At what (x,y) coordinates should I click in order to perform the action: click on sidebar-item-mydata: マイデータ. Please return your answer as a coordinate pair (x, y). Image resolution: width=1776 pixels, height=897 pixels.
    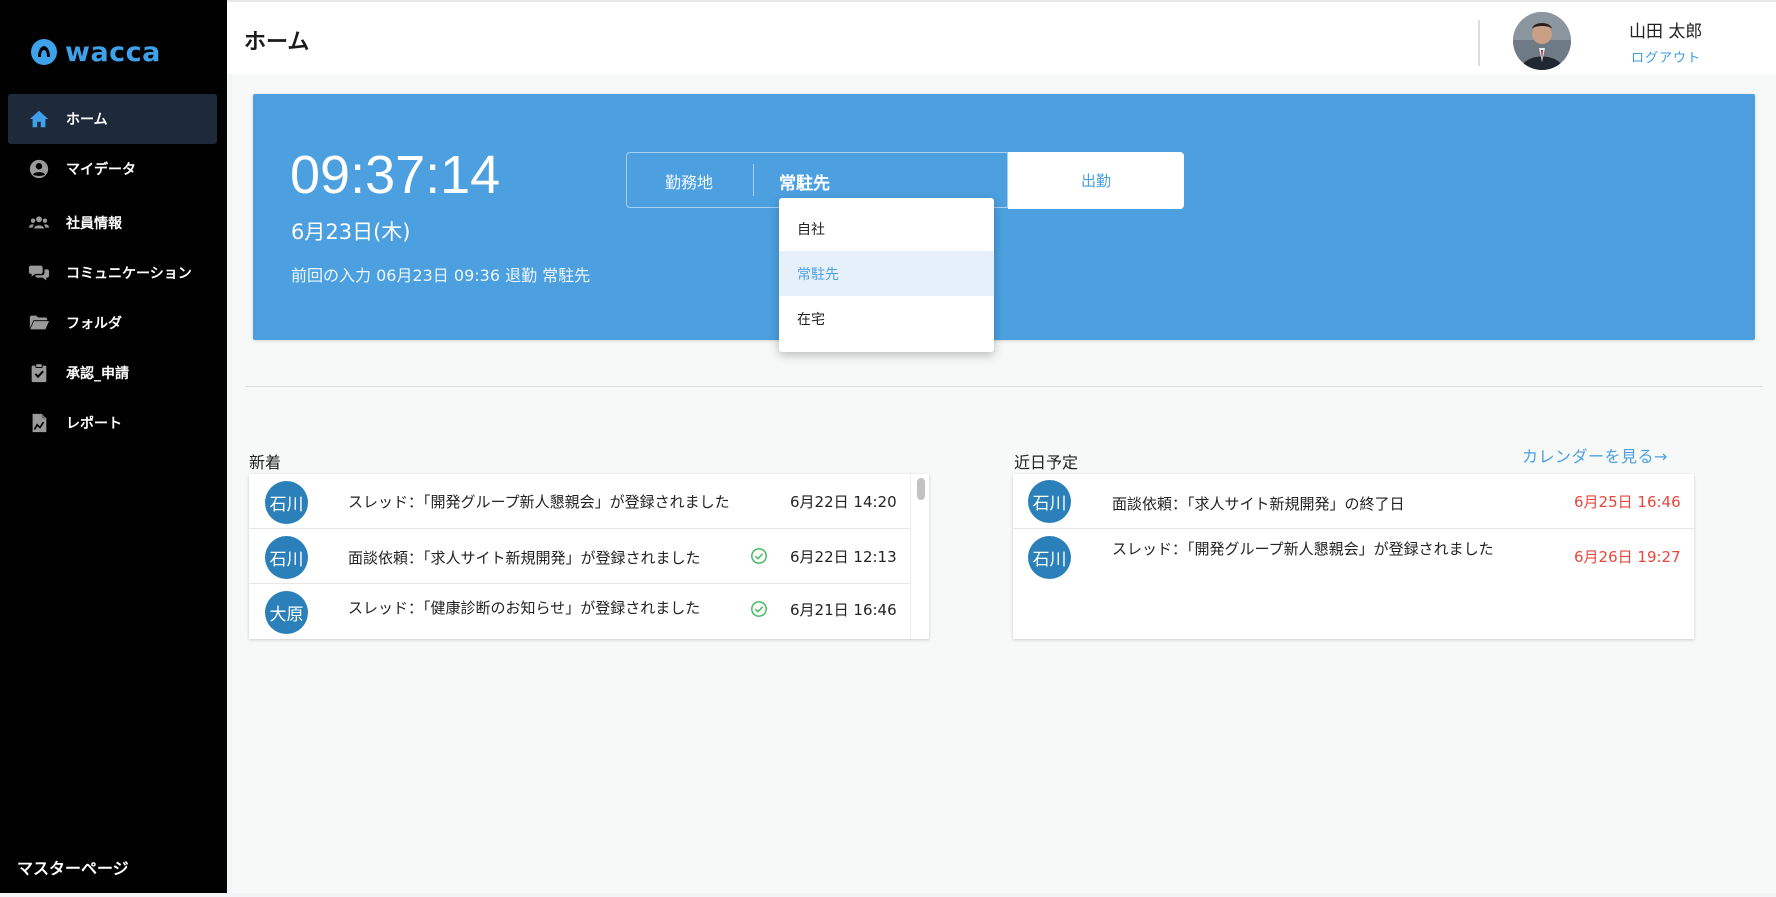
    Looking at the image, I should click on (112, 169).